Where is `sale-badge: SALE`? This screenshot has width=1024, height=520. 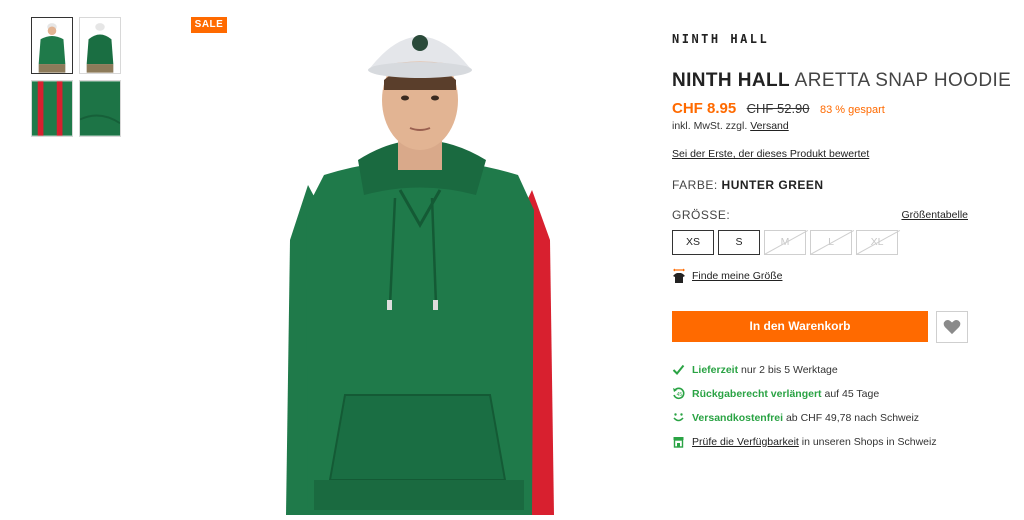 sale-badge: SALE is located at coordinates (209, 25).